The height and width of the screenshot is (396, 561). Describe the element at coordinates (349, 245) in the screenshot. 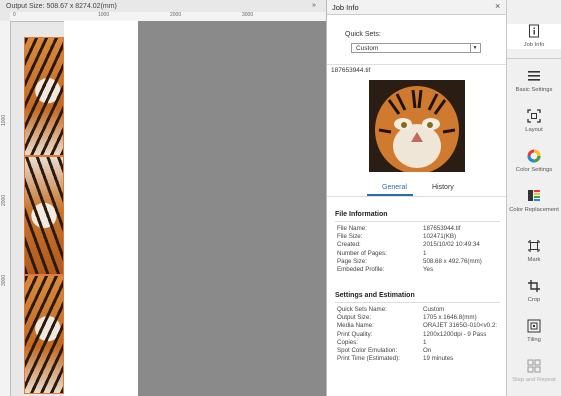

I see `info-key: Created:` at that location.